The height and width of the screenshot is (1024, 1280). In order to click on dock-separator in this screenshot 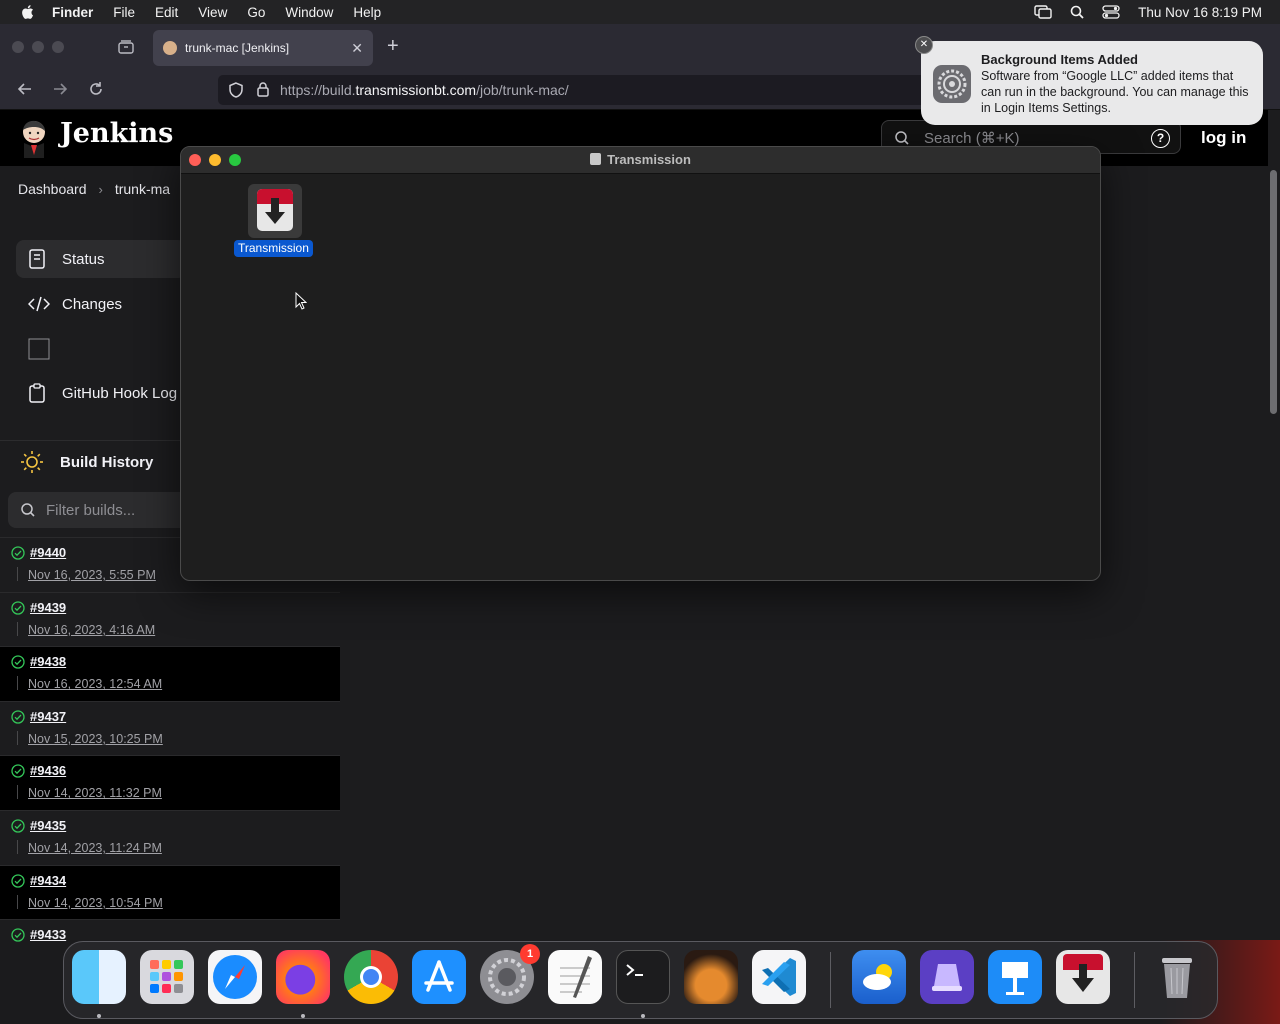, I will do `click(830, 980)`.